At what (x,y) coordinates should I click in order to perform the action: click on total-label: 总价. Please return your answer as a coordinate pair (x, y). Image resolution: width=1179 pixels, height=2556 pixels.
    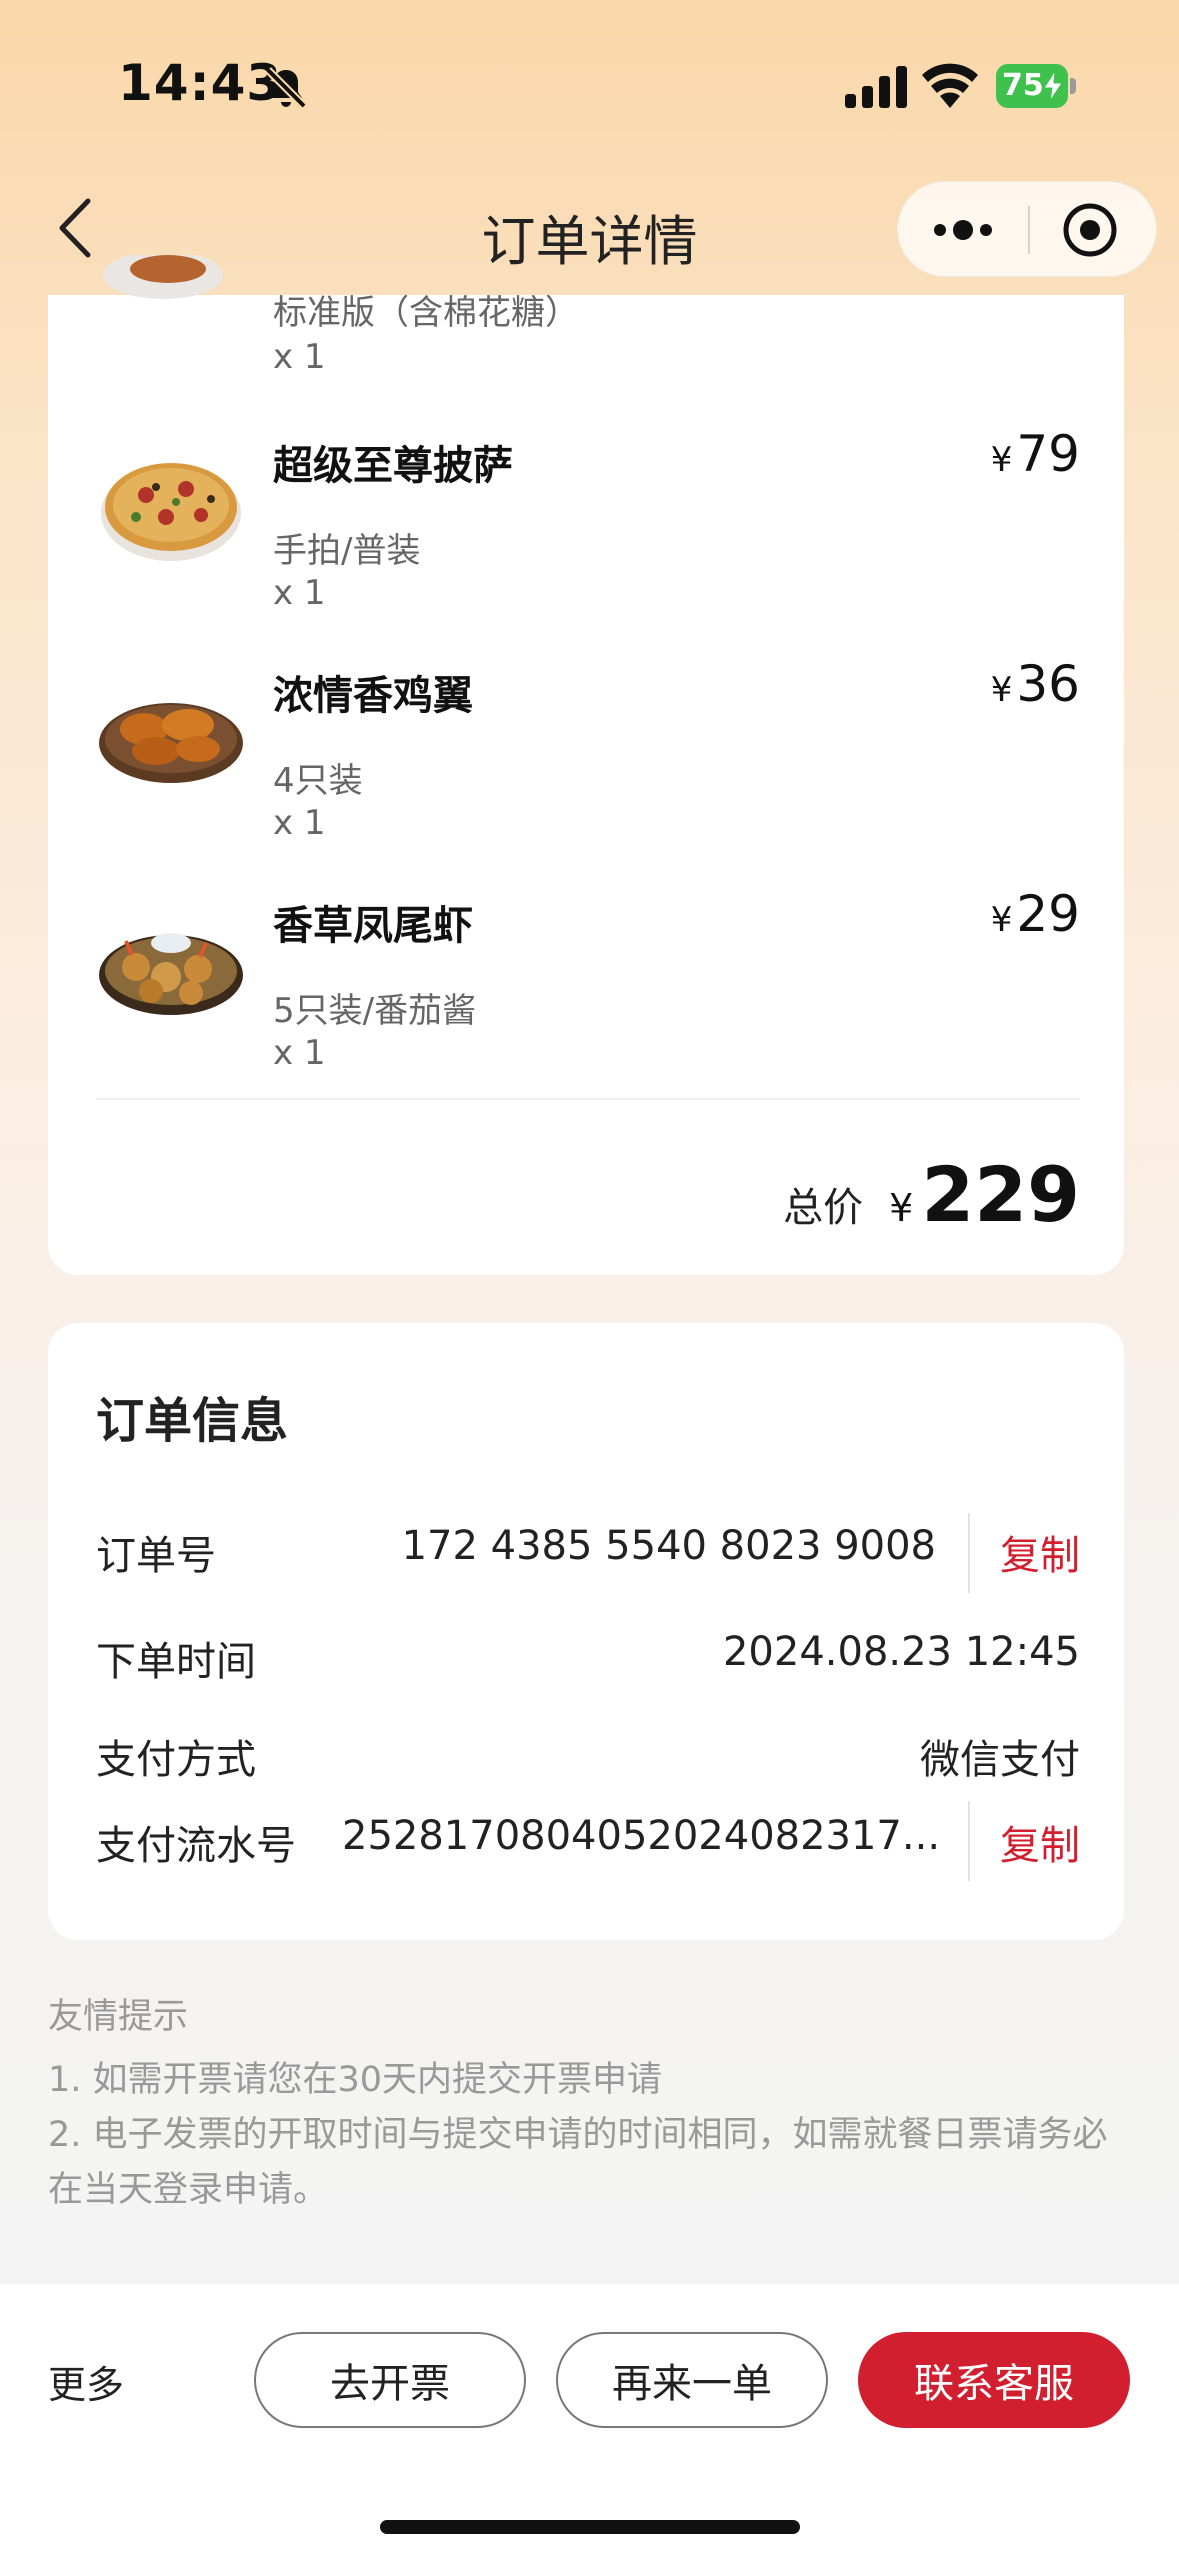
    Looking at the image, I should click on (823, 1208).